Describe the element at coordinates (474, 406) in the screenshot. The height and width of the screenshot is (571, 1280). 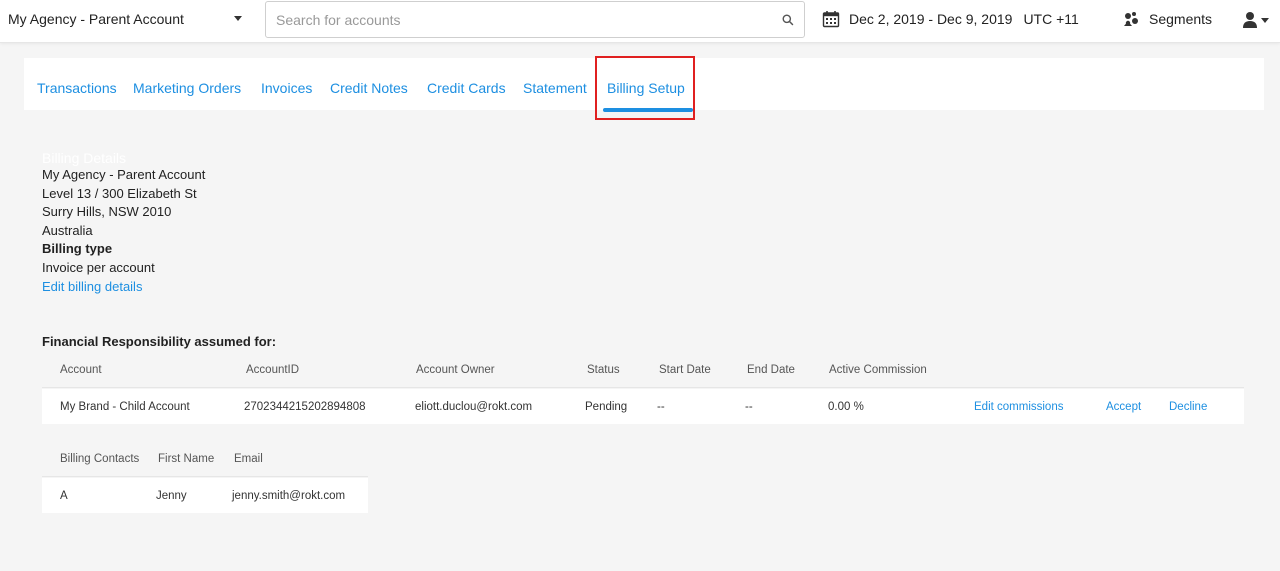
I see `owner-cell: eliott.duclou@rokt.com` at that location.